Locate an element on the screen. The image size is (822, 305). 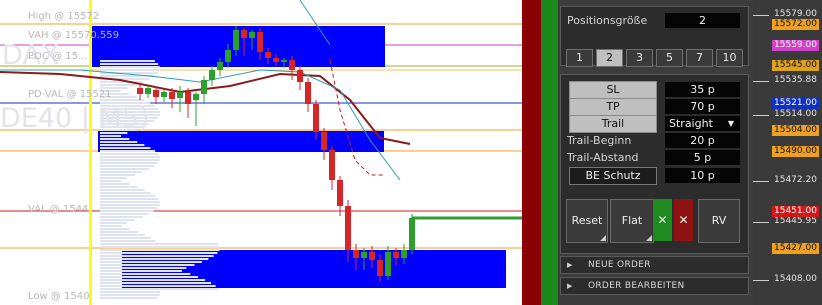
sl-value: 35 p is located at coordinates (702, 89).